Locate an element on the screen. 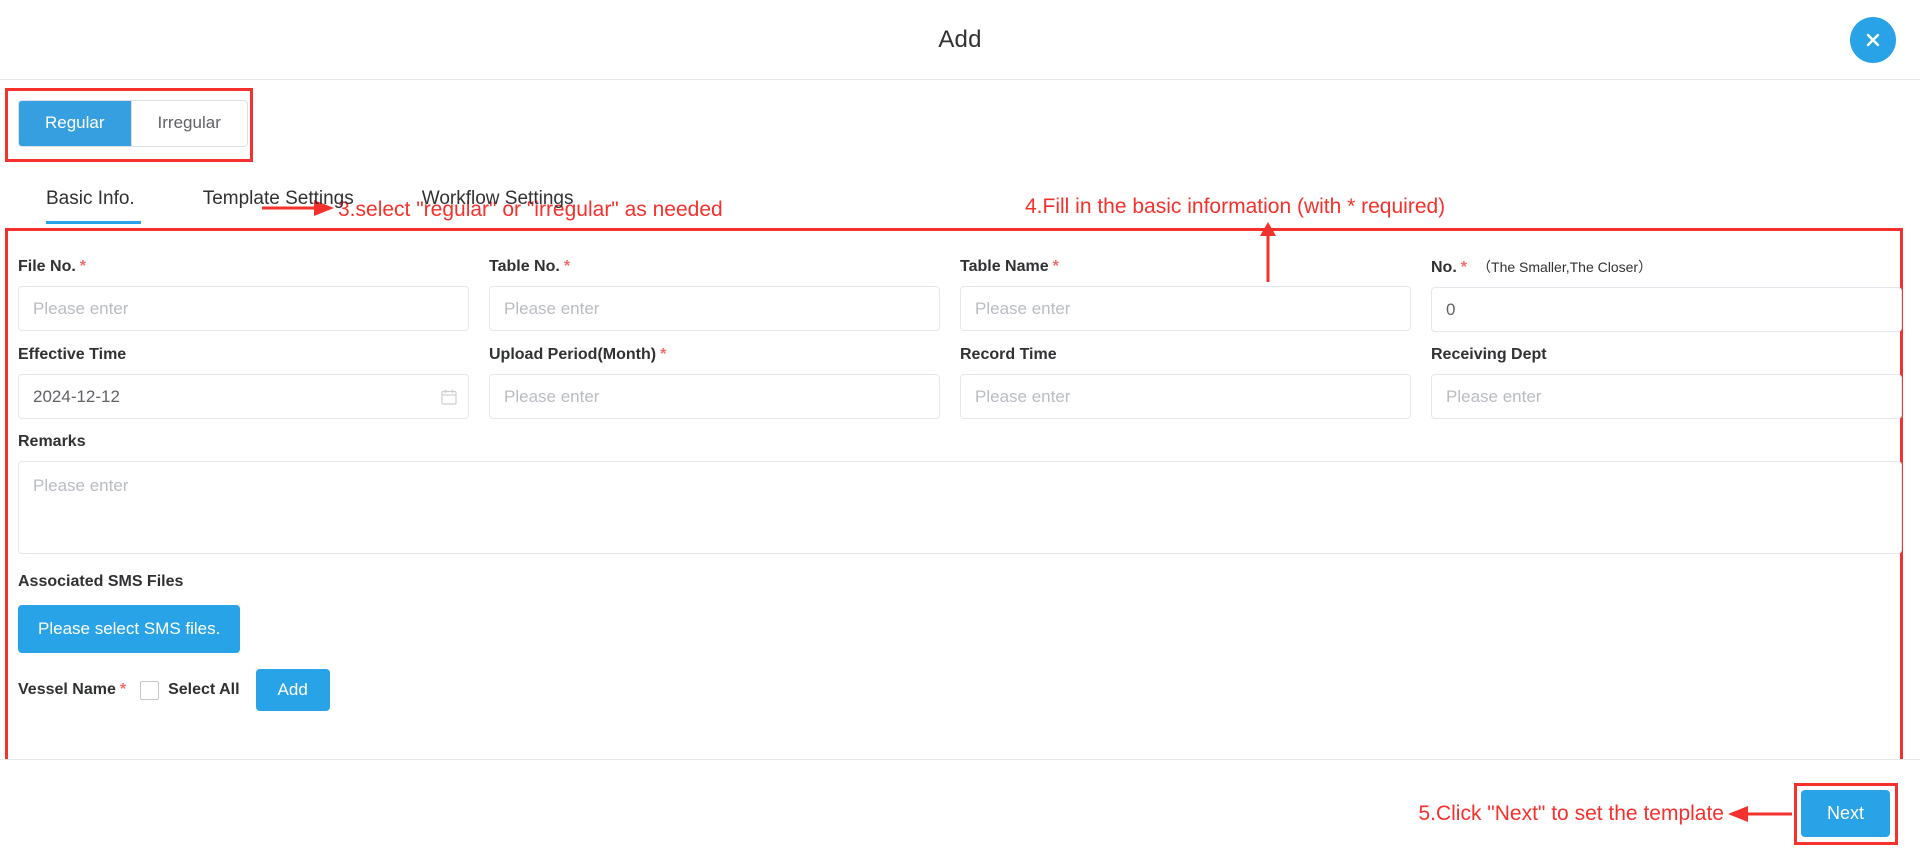  form-row-remarks: Remarks is located at coordinates (960, 495).